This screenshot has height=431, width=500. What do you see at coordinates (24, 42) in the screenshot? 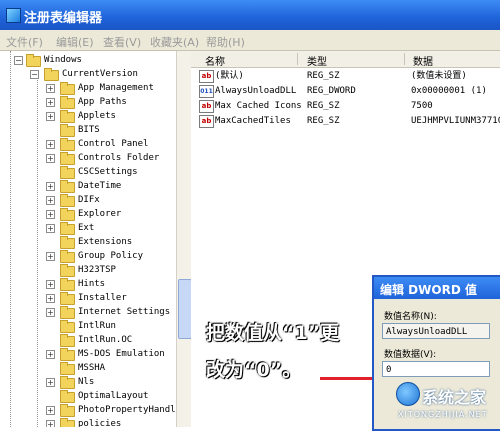
I see `menu-file: 文件(F)` at bounding box center [24, 42].